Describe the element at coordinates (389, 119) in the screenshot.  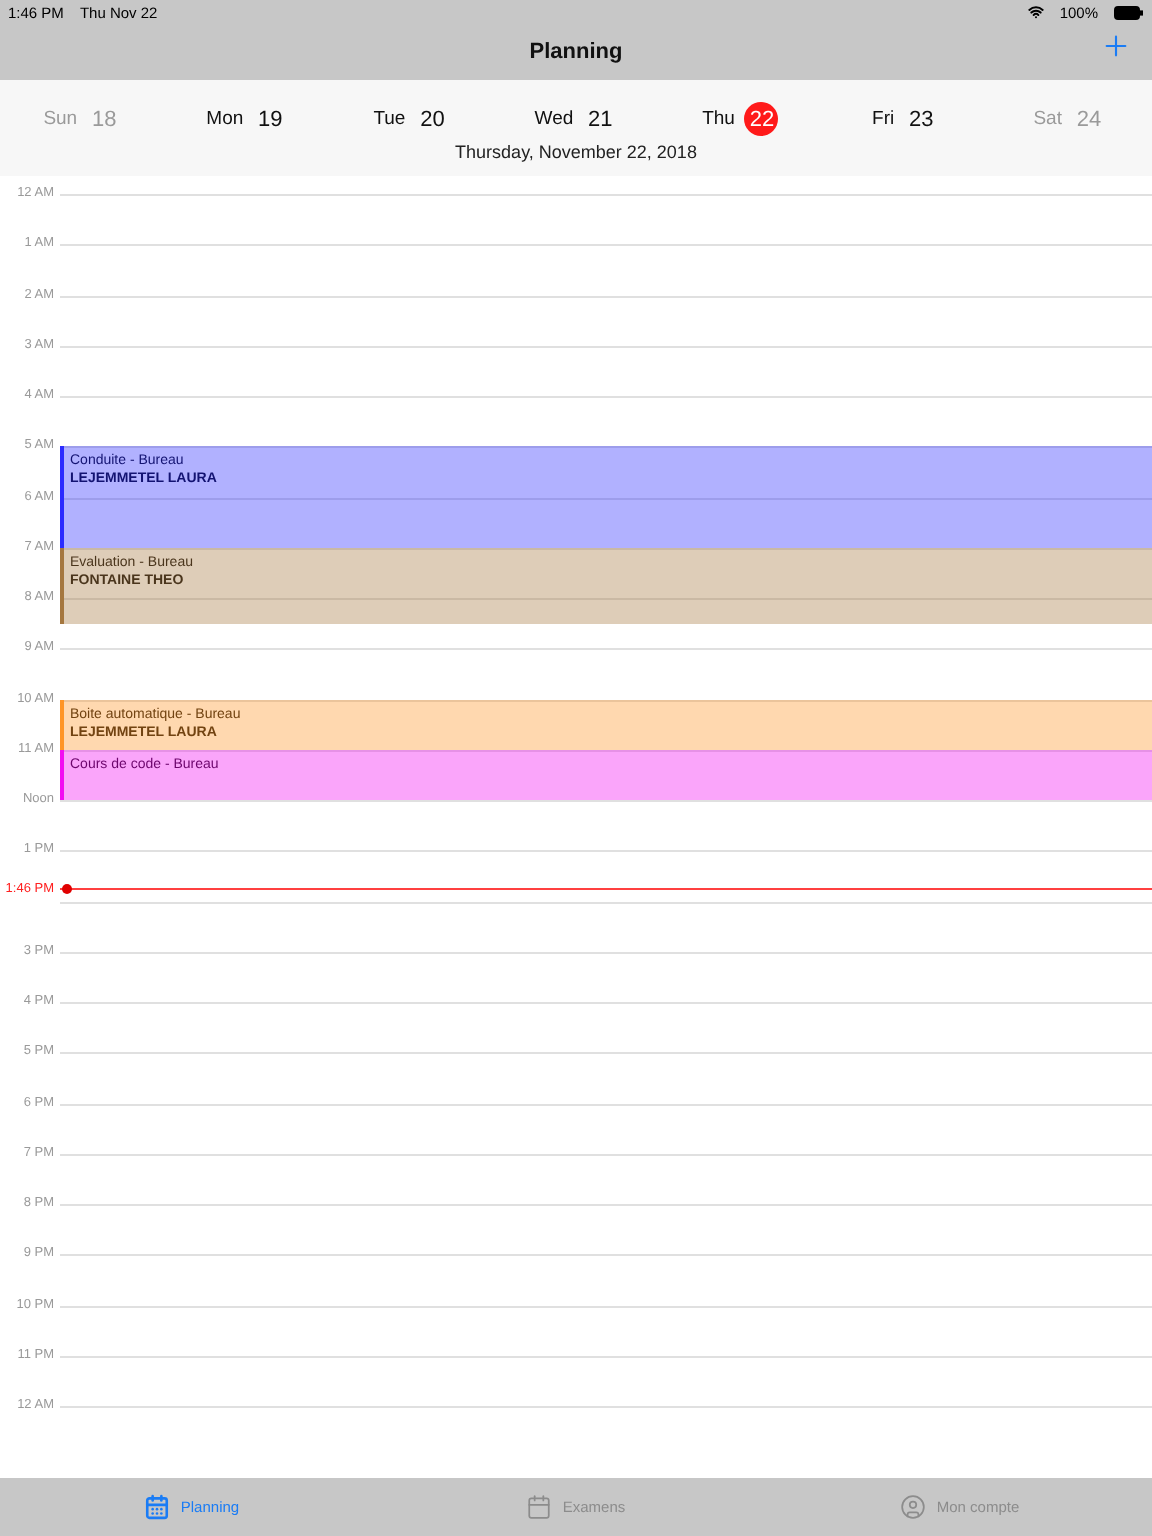
I see `day-name: Tue` at that location.